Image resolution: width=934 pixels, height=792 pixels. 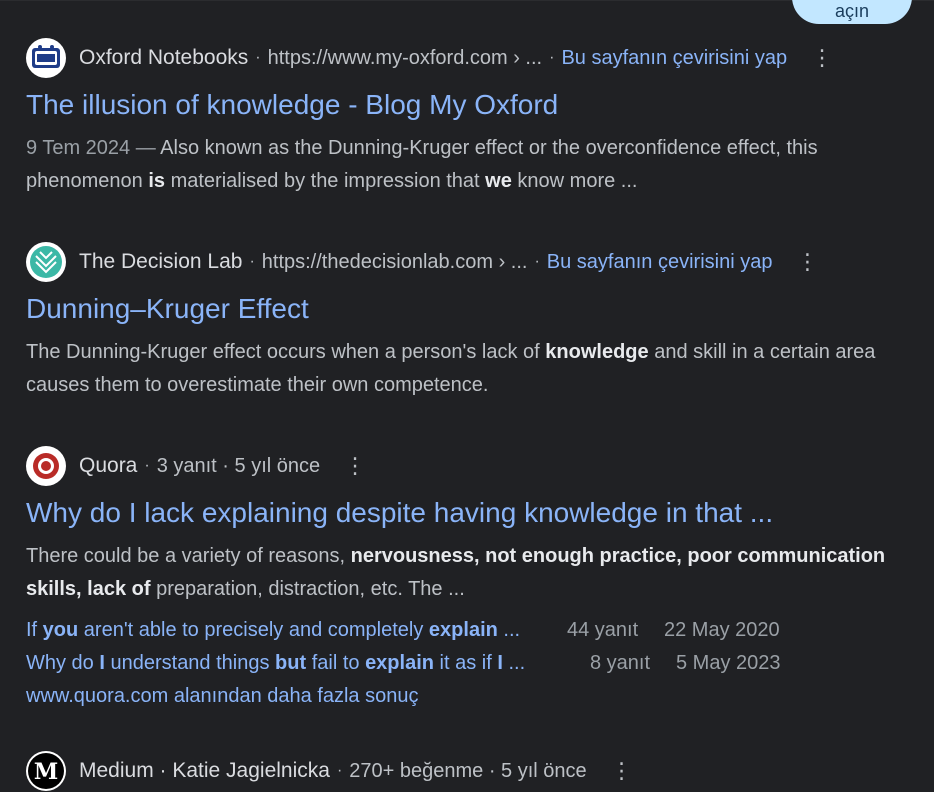 What do you see at coordinates (253, 630) in the screenshot?
I see `text-run: aren't able to precisely and completely` at bounding box center [253, 630].